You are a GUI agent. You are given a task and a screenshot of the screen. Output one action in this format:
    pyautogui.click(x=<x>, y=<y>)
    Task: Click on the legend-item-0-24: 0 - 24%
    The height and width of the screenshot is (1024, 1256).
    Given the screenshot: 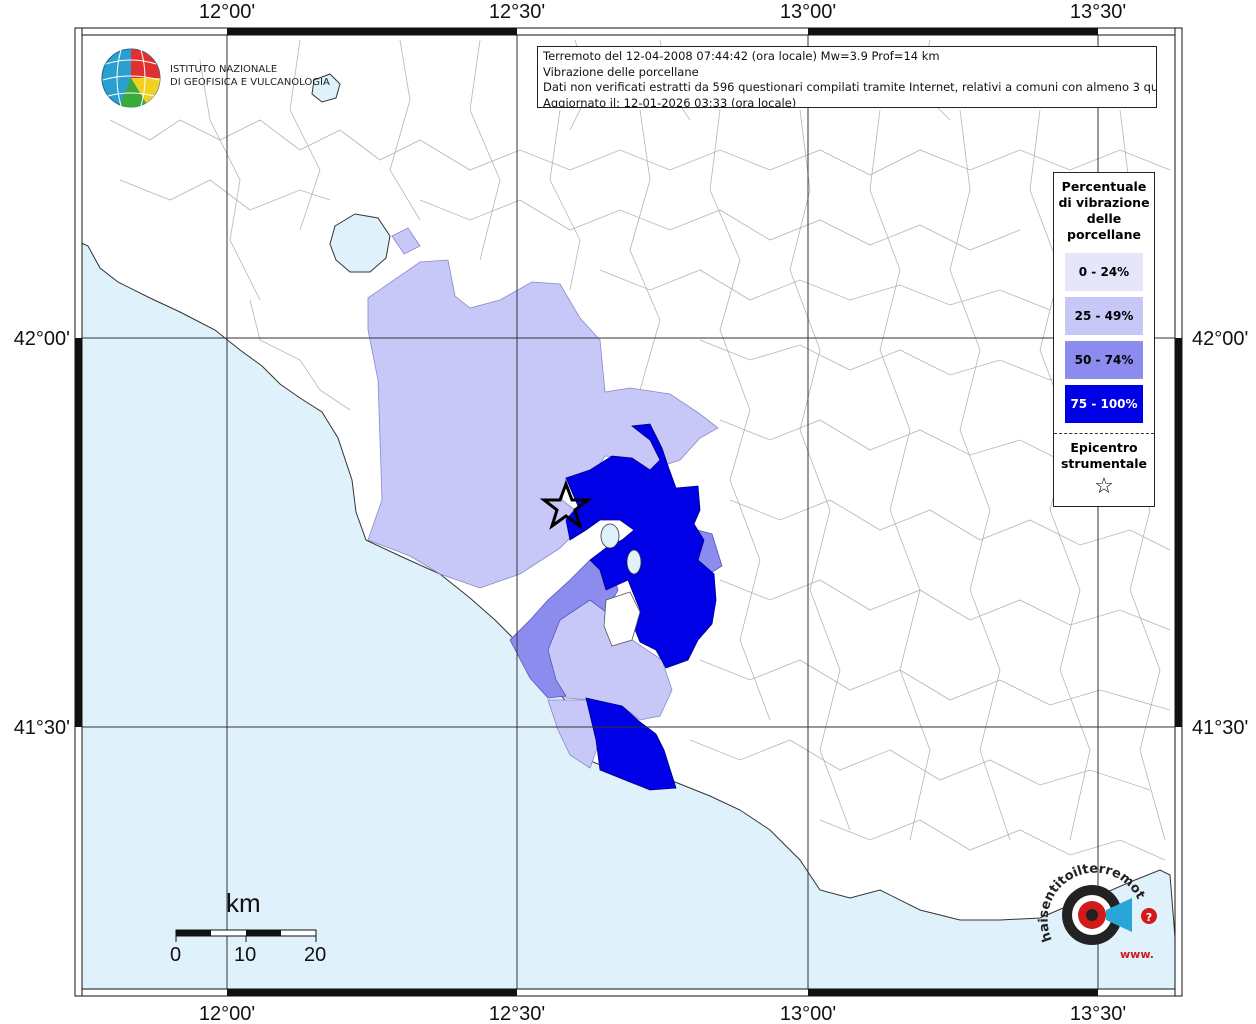 What is the action you would take?
    pyautogui.click(x=1104, y=272)
    